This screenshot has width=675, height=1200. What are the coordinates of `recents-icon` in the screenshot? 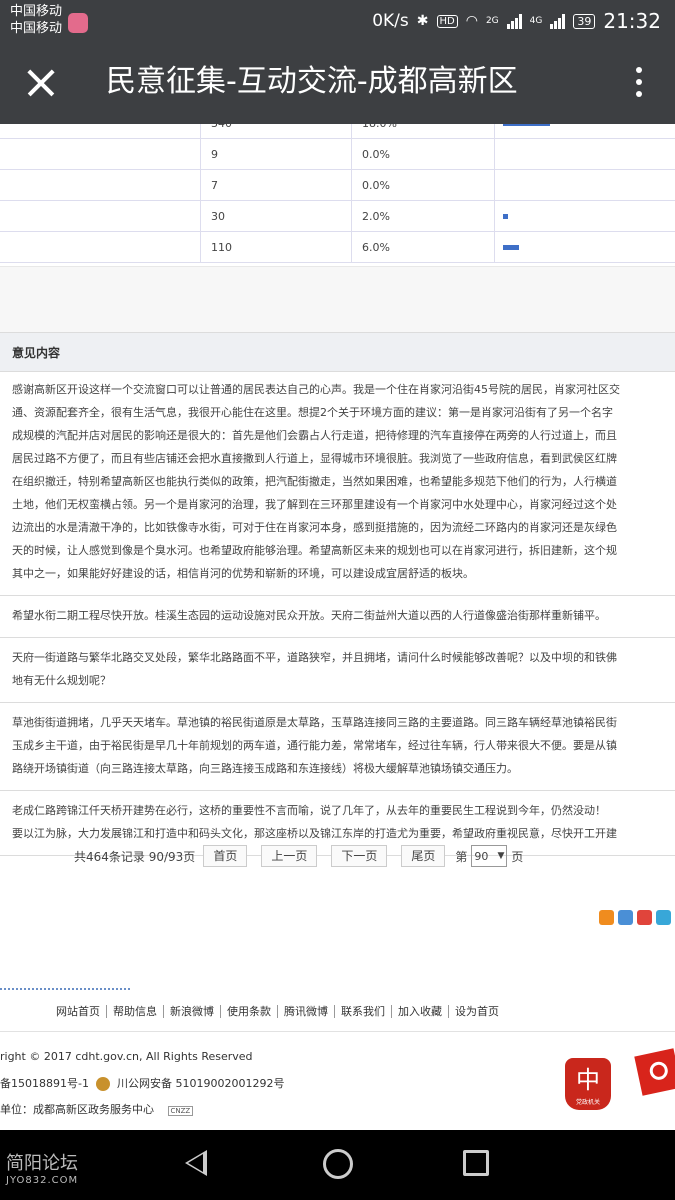 It's located at (476, 1163).